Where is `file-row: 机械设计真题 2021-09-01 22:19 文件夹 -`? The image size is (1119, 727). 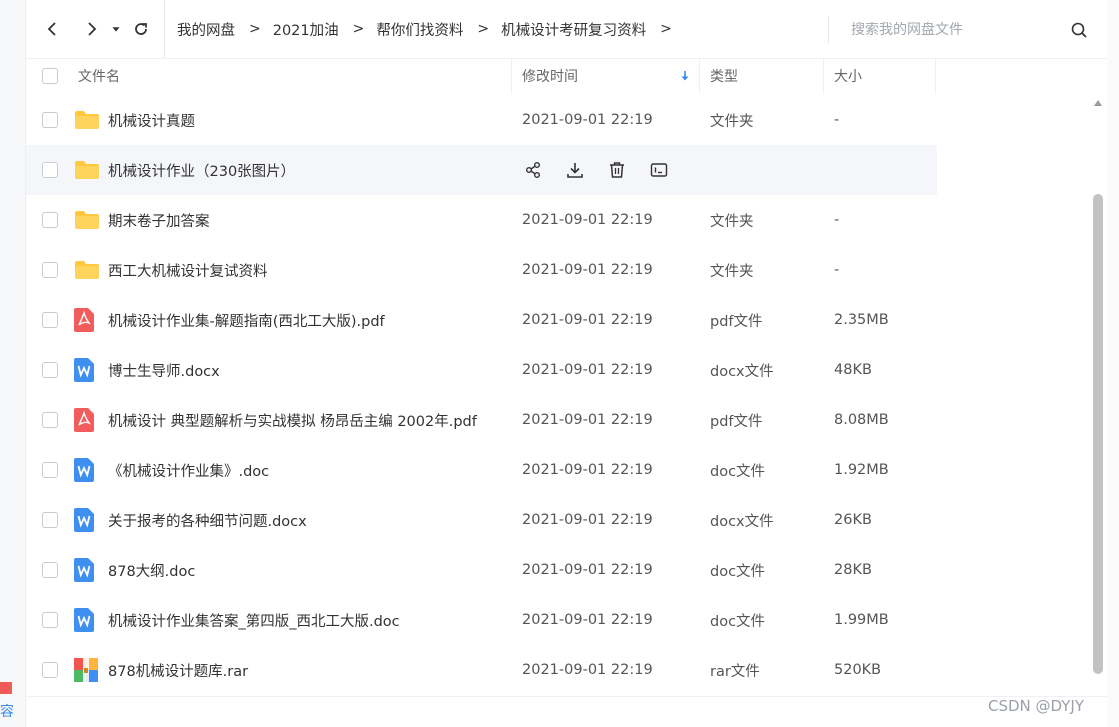
file-row: 机械设计真题 2021-09-01 22:19 文件夹 - is located at coordinates (556, 120).